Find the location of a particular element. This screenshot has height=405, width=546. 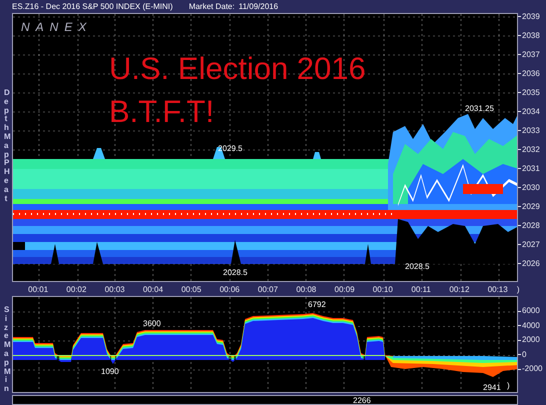

size-annotation: 3600 is located at coordinates (152, 323).